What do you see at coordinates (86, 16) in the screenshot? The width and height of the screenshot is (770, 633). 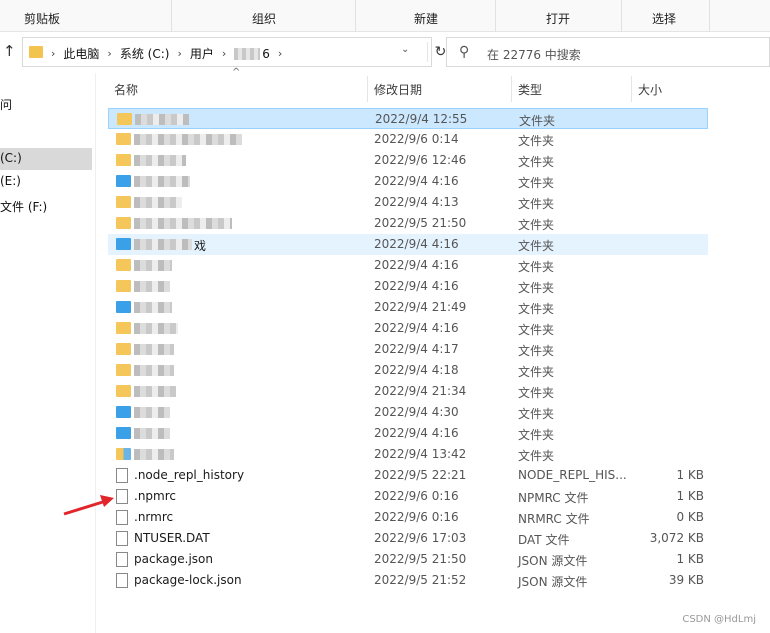 I see `ribbon-group-clipboard: 剪贴板` at bounding box center [86, 16].